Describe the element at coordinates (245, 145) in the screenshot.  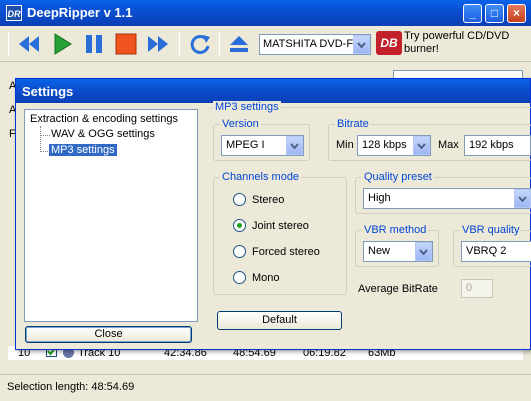
I see `version-value: MPEG I` at that location.